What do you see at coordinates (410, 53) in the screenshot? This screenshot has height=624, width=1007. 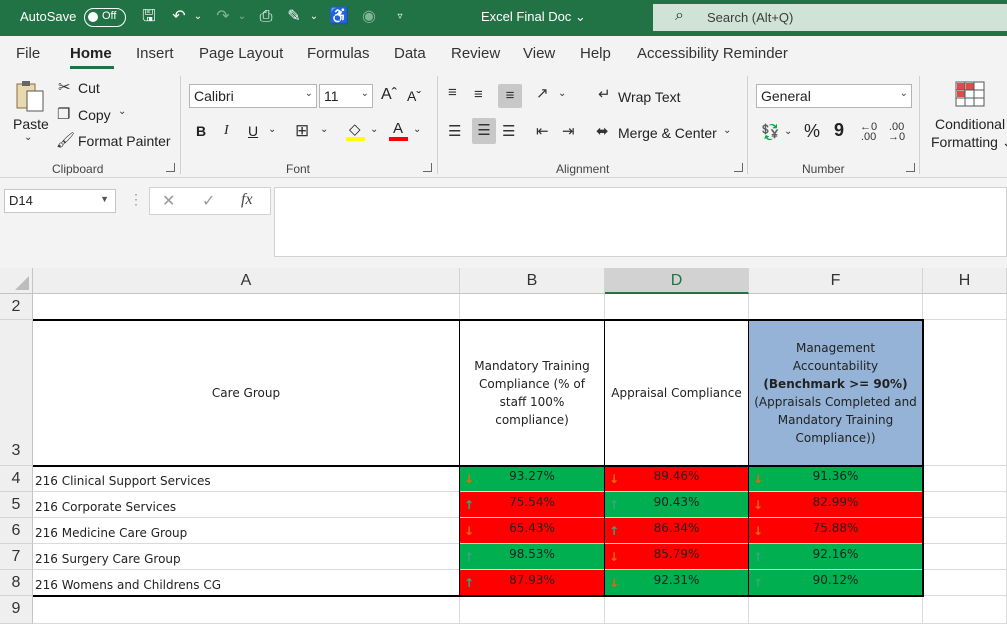 I see `tab-data: Data` at bounding box center [410, 53].